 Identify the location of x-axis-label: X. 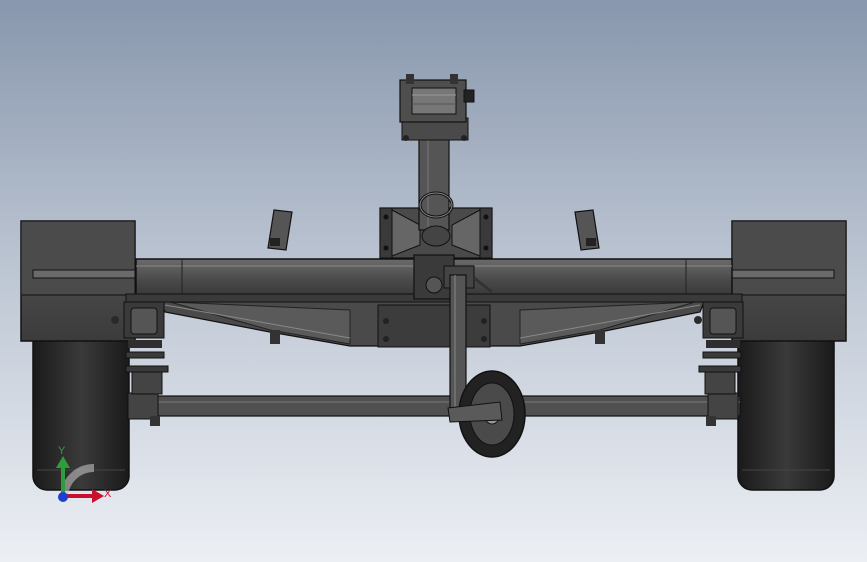
(108, 494).